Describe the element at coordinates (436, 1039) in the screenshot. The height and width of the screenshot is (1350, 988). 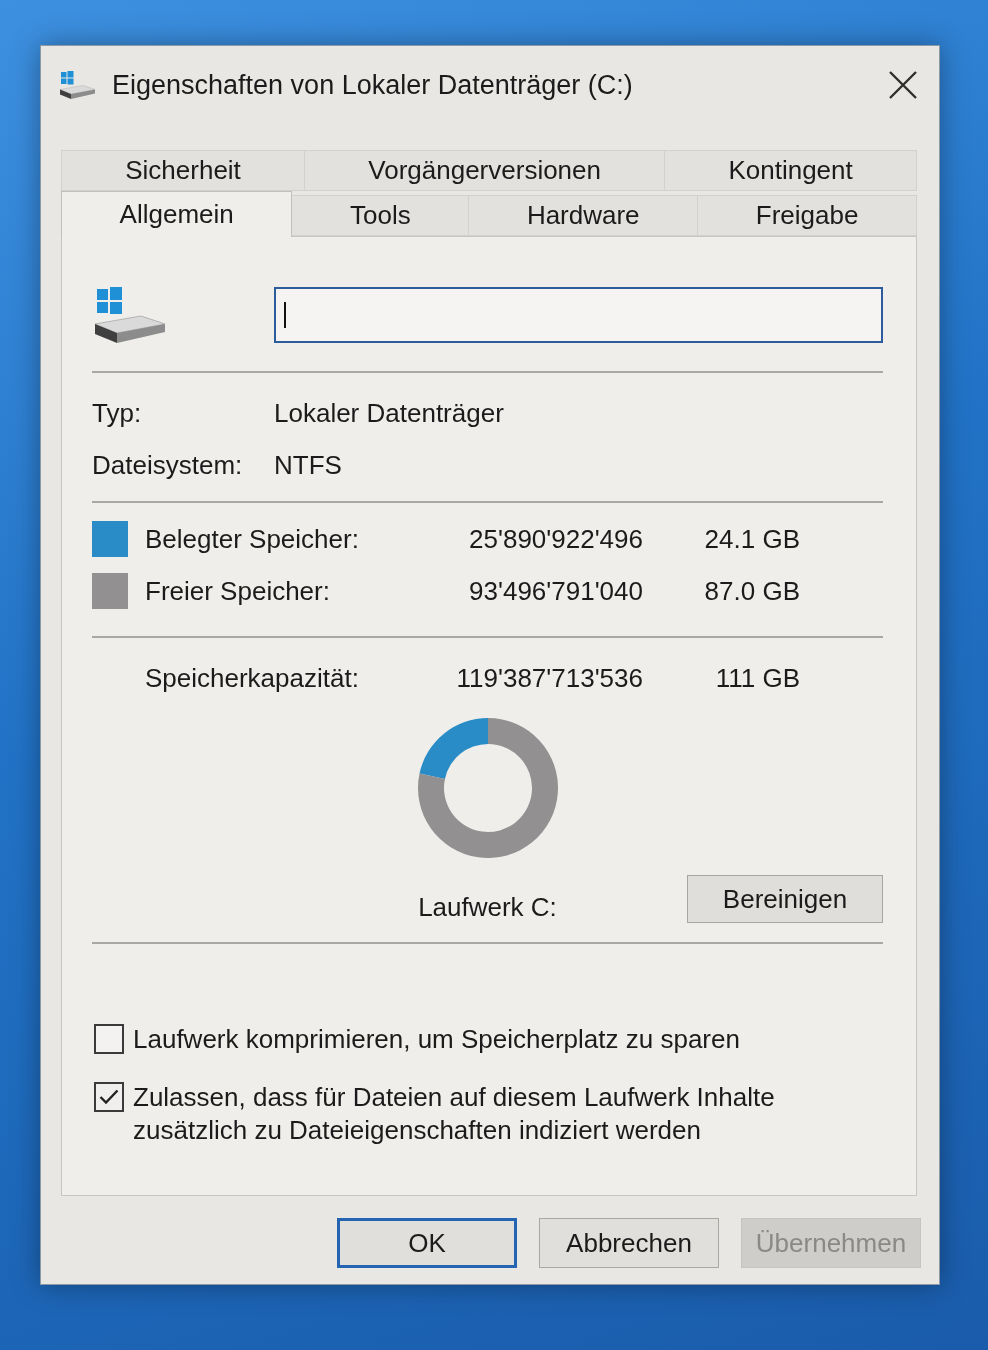
I see `option-label: Laufwerk komprimieren, um Speicherplatz zu sparen` at that location.